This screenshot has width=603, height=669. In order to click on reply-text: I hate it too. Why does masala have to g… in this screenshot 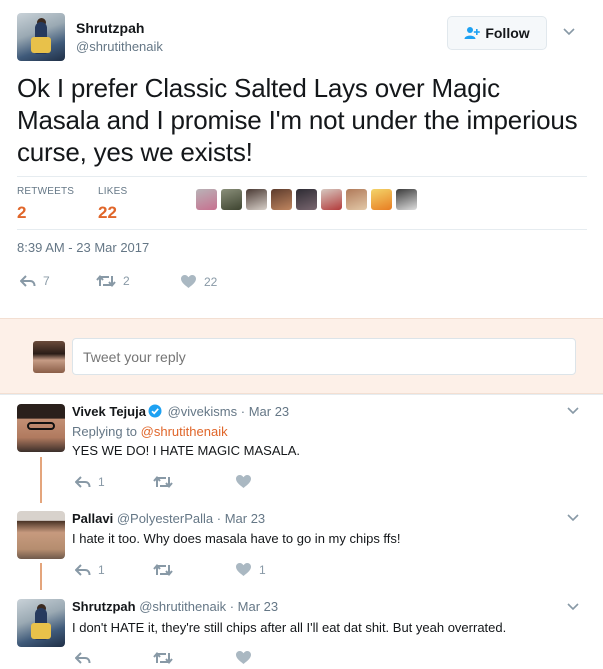, I will do `click(236, 538)`.